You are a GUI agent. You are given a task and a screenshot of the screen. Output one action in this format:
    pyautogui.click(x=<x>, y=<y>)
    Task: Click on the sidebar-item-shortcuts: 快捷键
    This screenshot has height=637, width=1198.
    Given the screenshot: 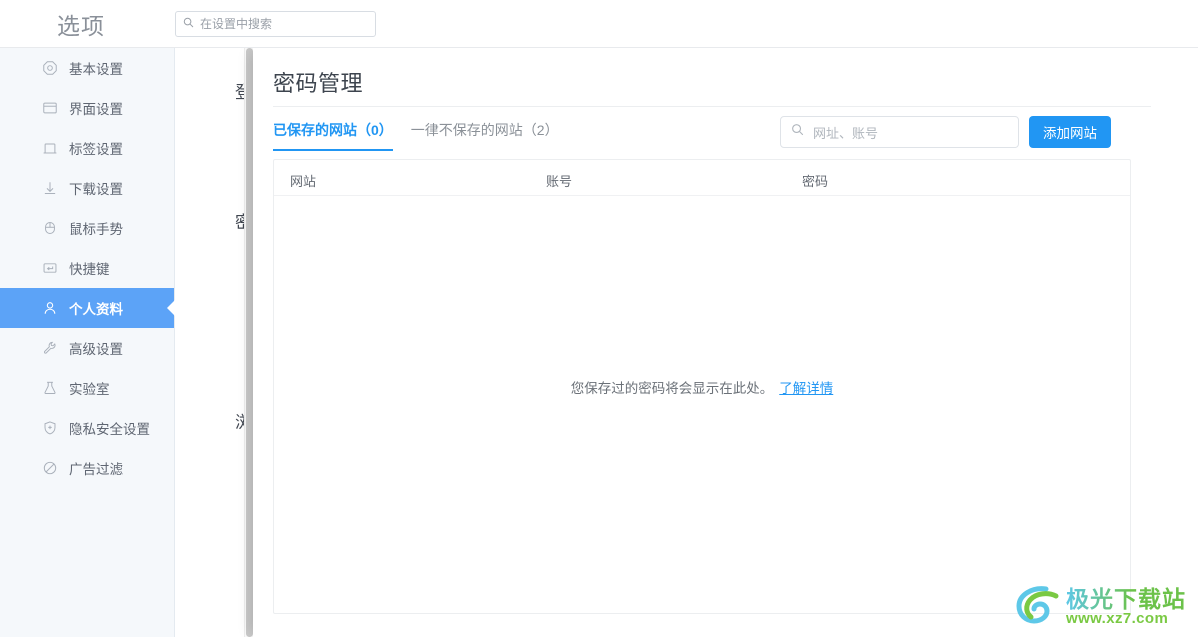 What is the action you would take?
    pyautogui.click(x=87, y=268)
    